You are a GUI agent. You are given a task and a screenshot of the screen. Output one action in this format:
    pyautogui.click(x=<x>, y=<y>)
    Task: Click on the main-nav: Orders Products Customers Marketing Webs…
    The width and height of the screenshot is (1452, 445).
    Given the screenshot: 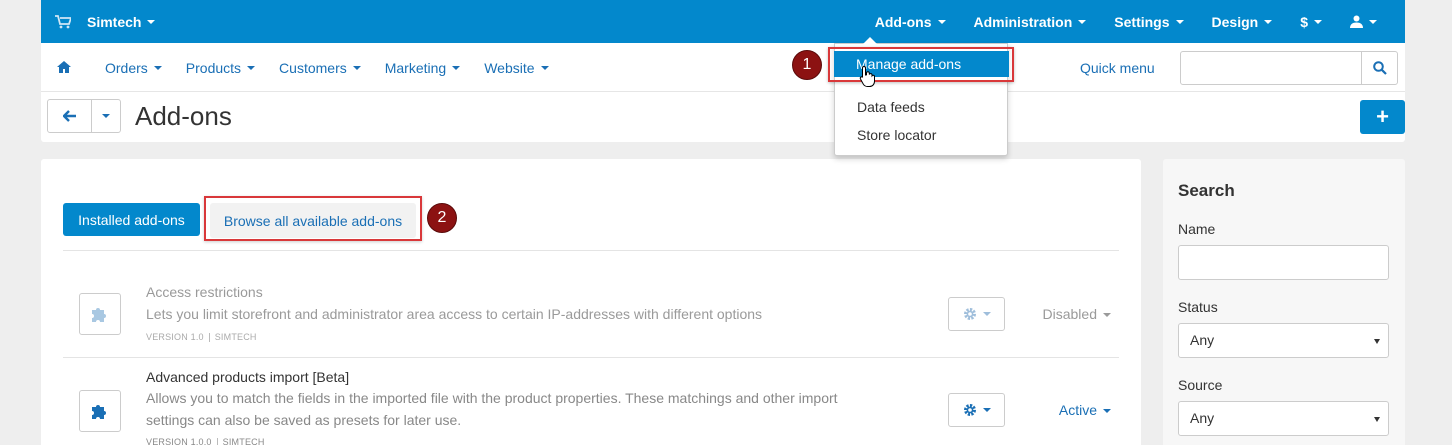 What is the action you would take?
    pyautogui.click(x=327, y=67)
    